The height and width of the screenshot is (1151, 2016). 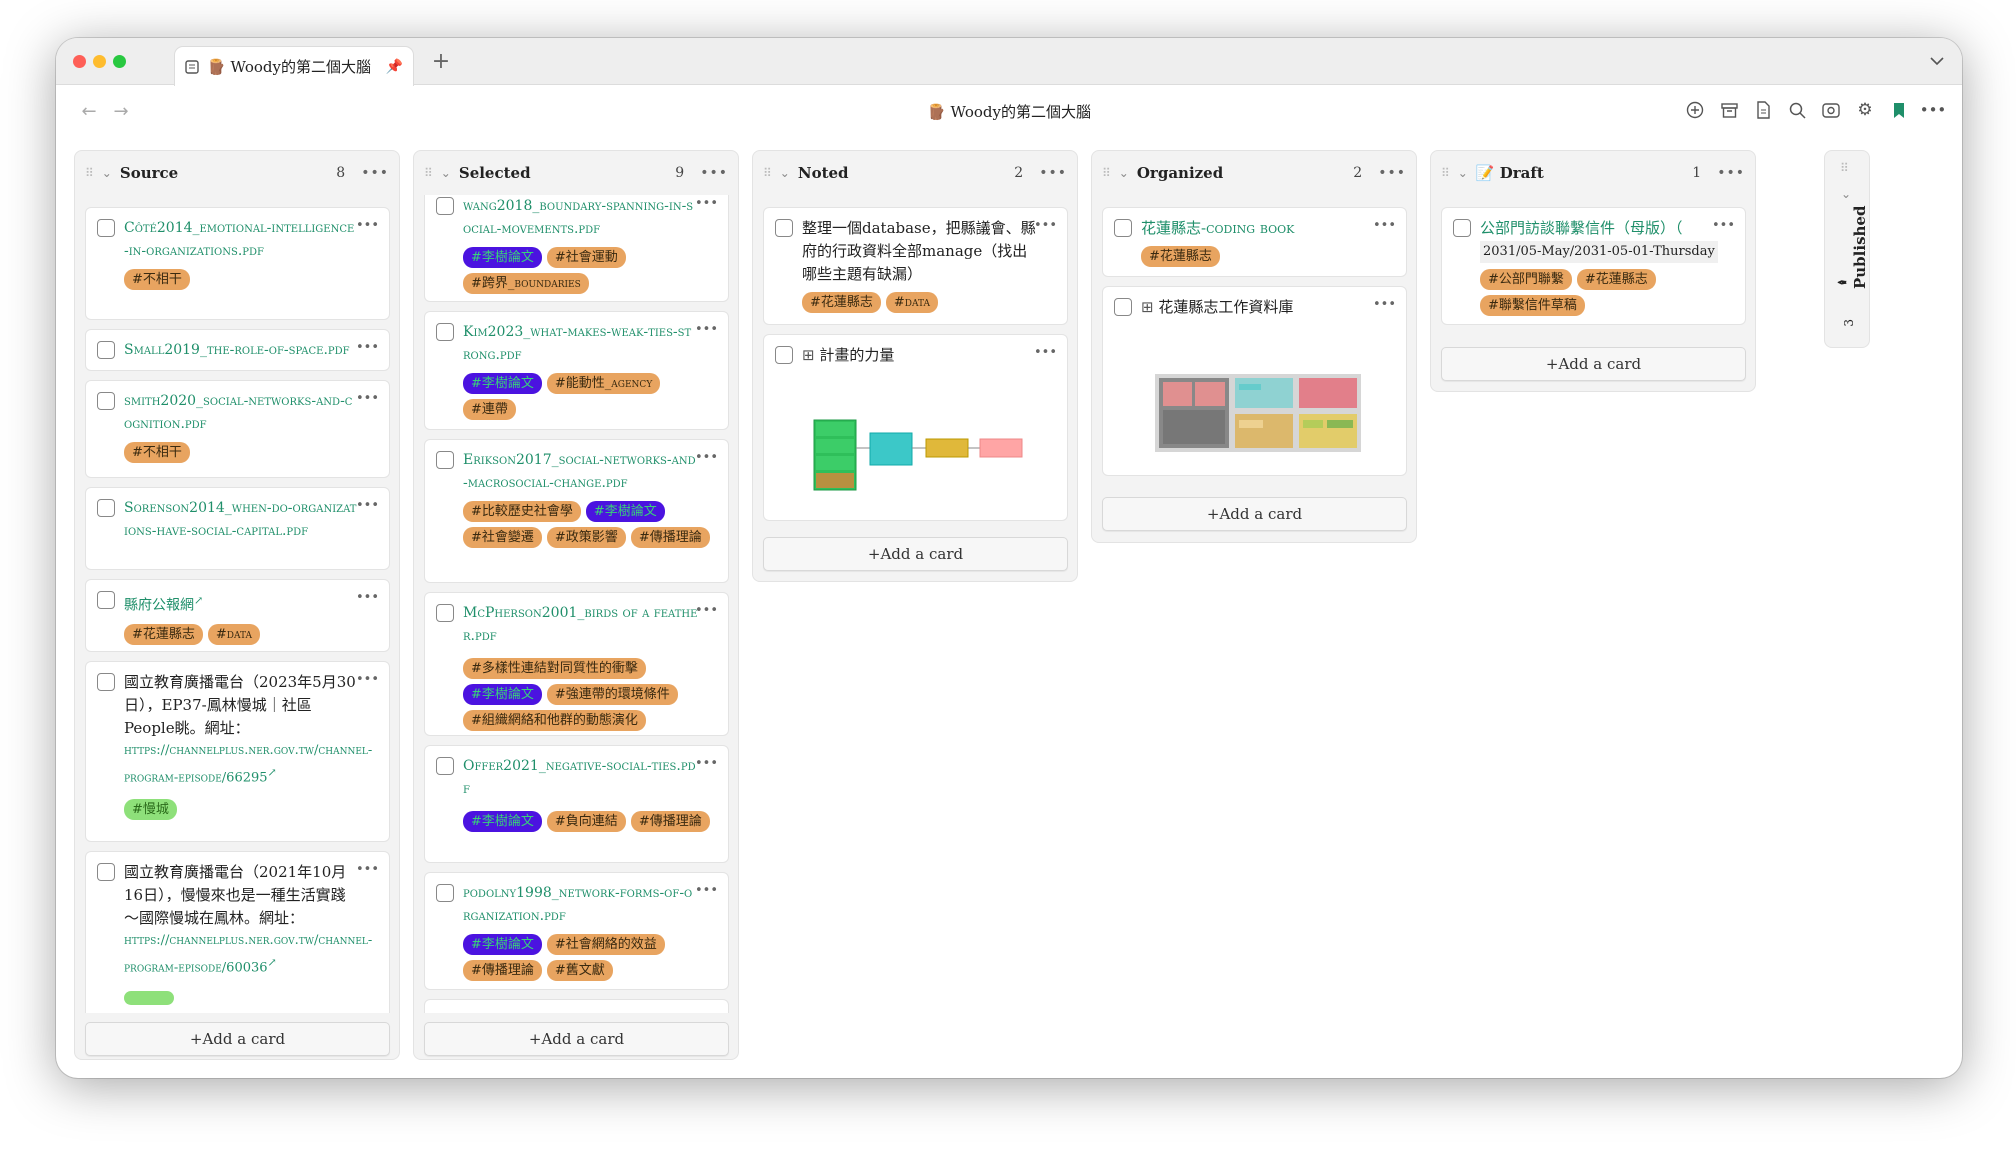 I want to click on tag: #社會變遷, so click(x=502, y=537).